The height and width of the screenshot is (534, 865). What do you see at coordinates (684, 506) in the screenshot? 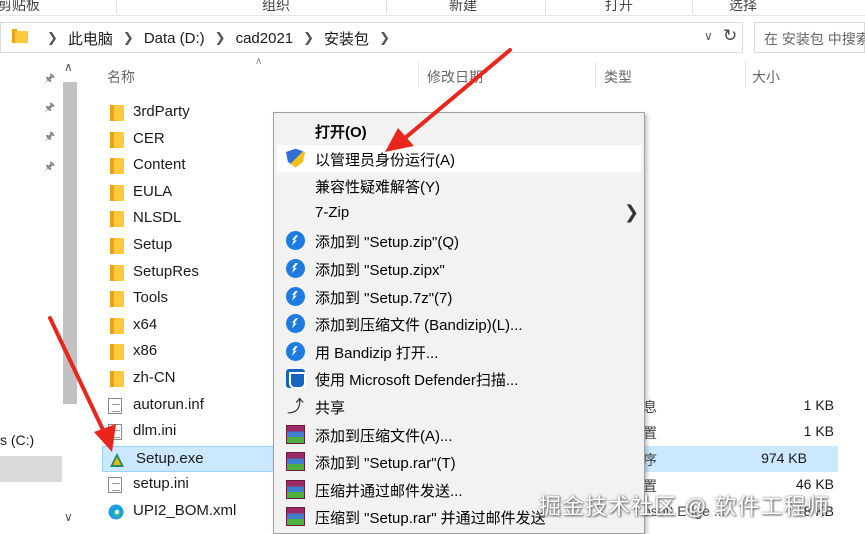
I see `watermark-text: 掘金技术社区 @ 软件工程师` at bounding box center [684, 506].